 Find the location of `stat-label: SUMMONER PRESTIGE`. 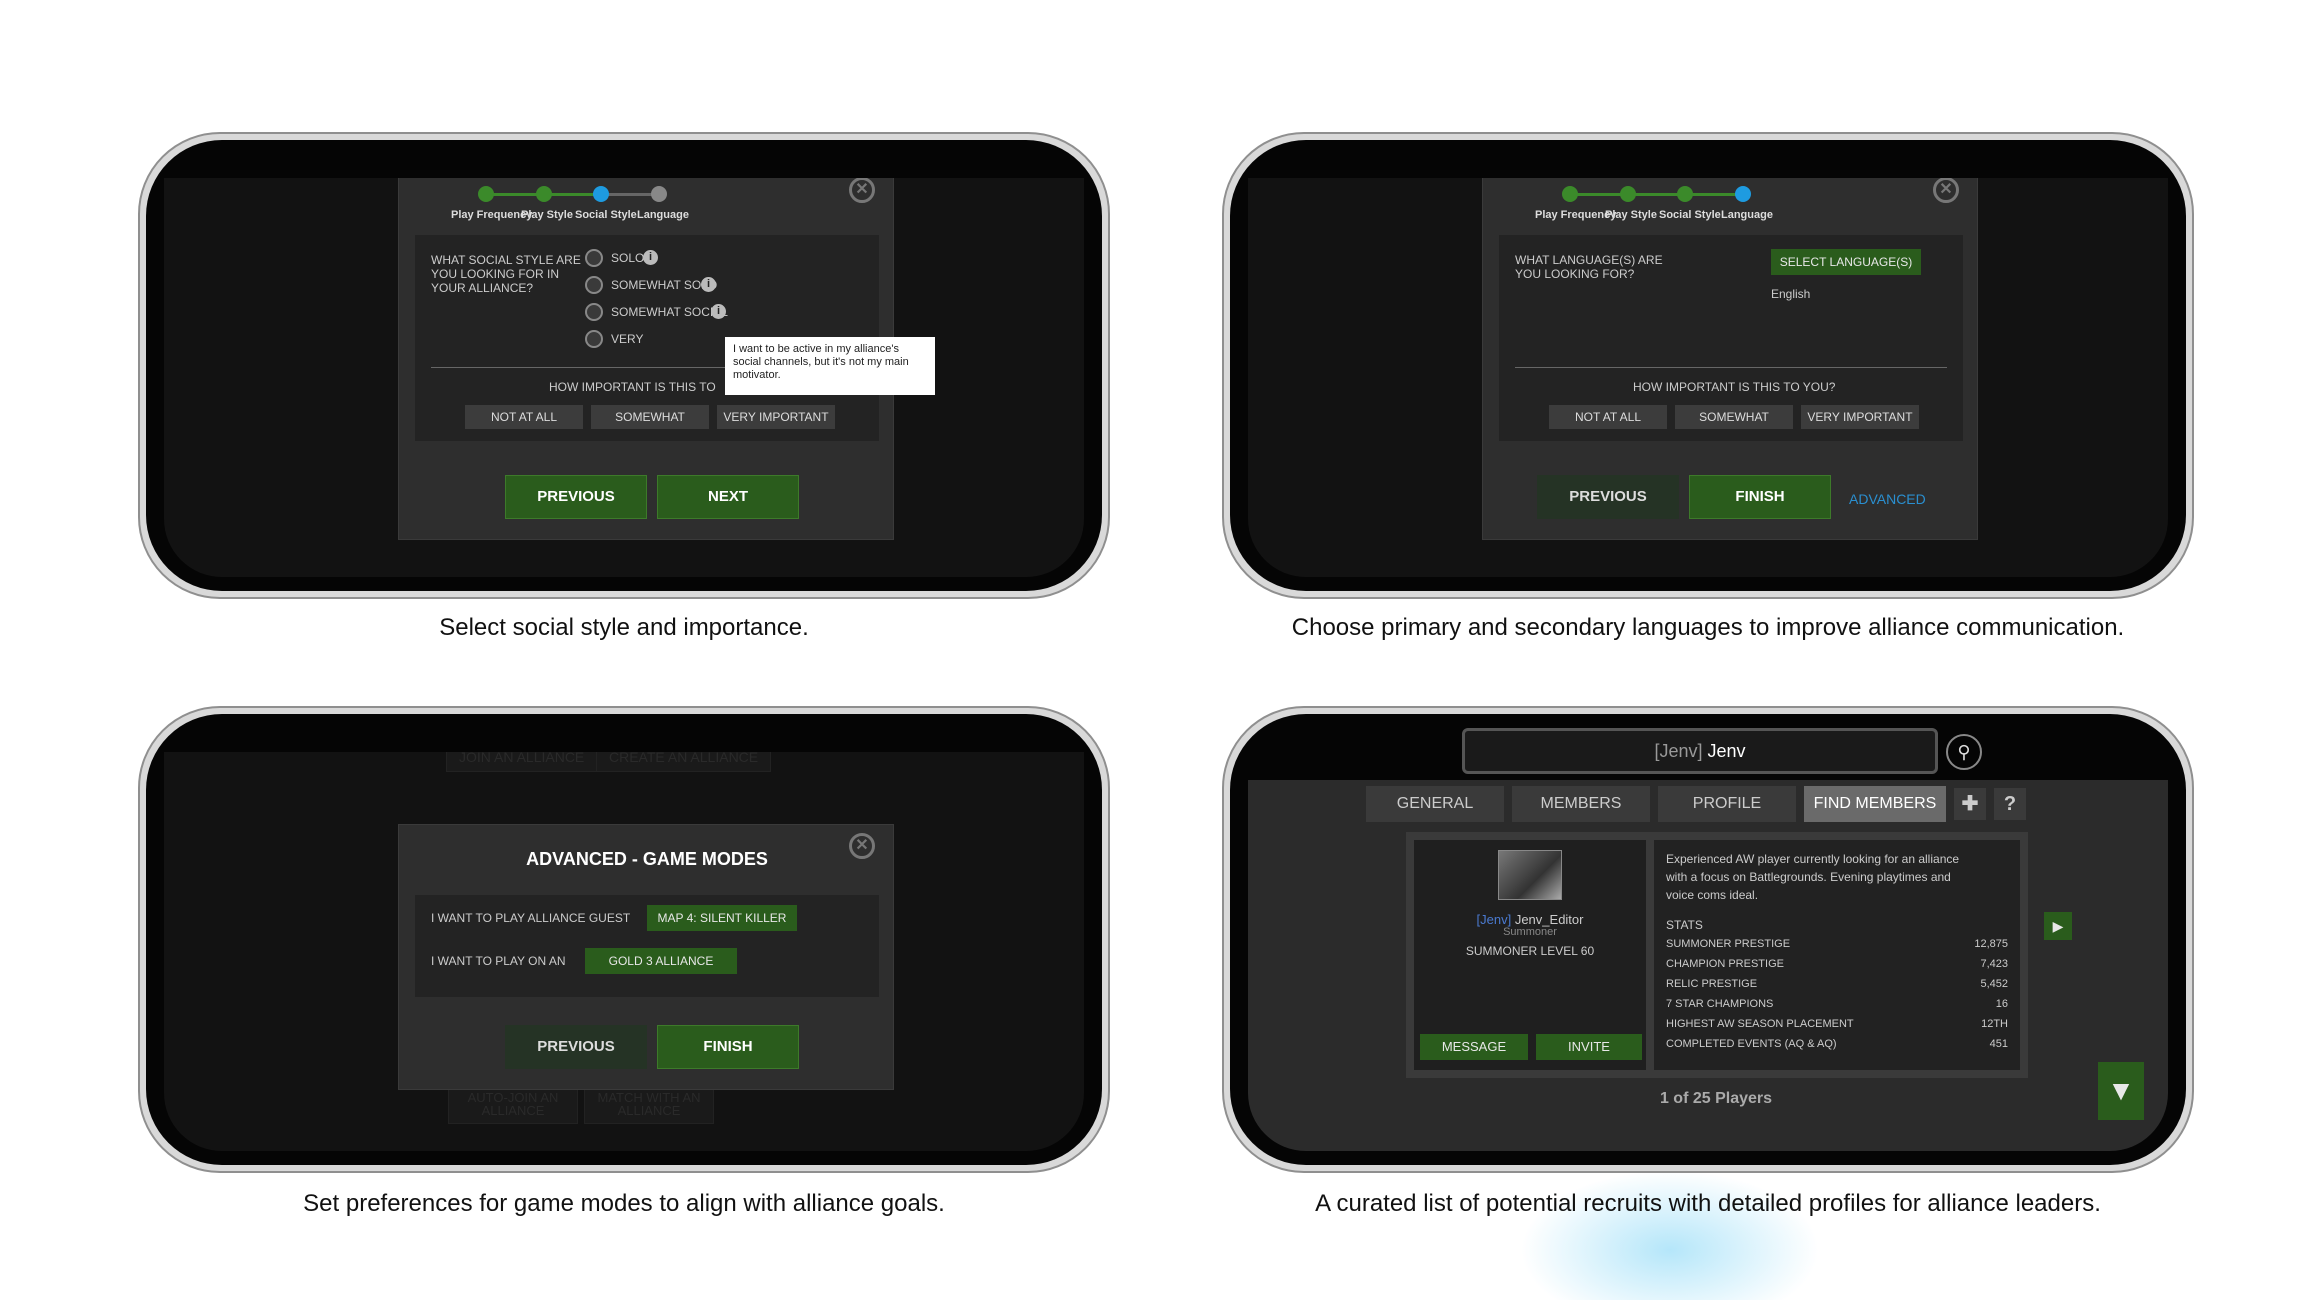

stat-label: SUMMONER PRESTIGE is located at coordinates (1728, 944).